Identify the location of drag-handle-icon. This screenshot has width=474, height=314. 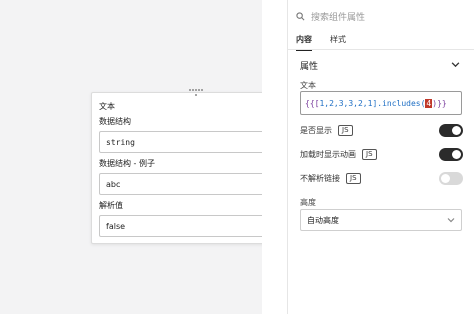
(196, 93).